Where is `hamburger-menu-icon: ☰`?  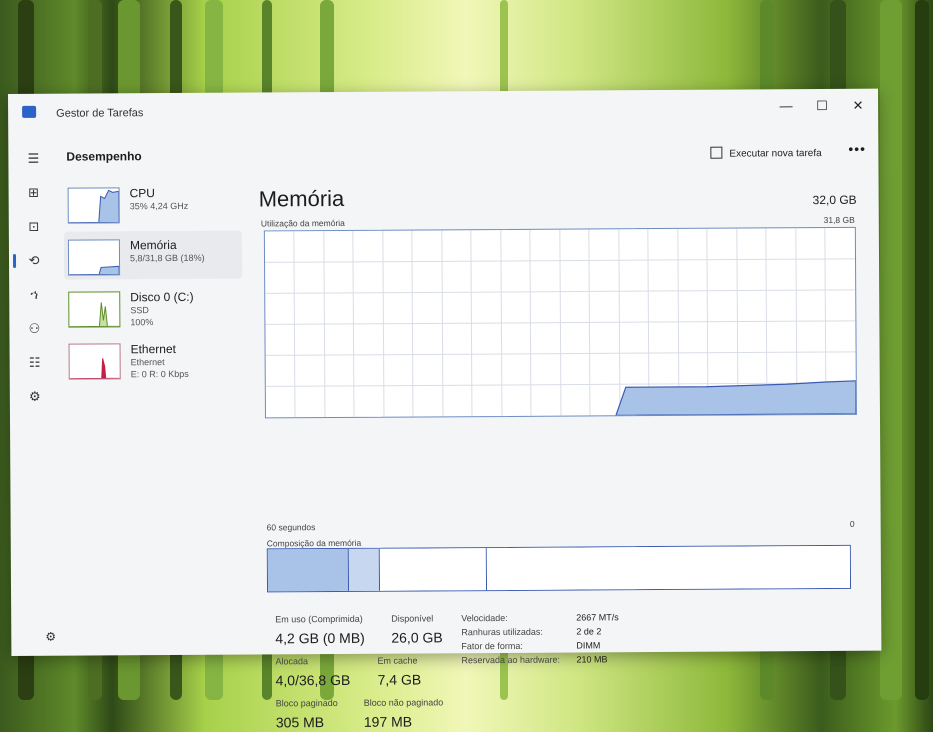
hamburger-menu-icon: ☰ is located at coordinates (33, 159).